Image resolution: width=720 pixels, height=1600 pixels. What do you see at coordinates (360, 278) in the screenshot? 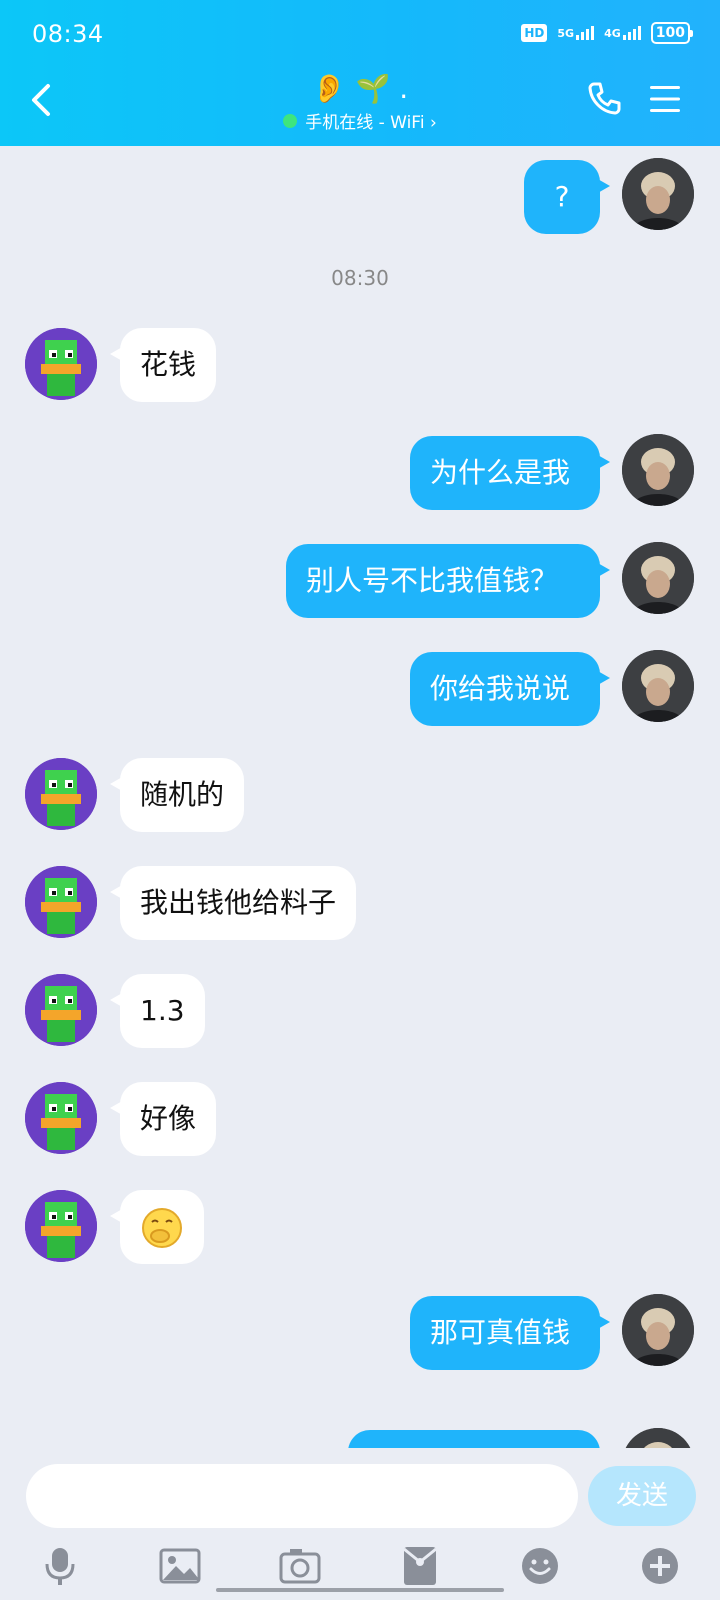
I see `message-timestamp: 08:30` at bounding box center [360, 278].